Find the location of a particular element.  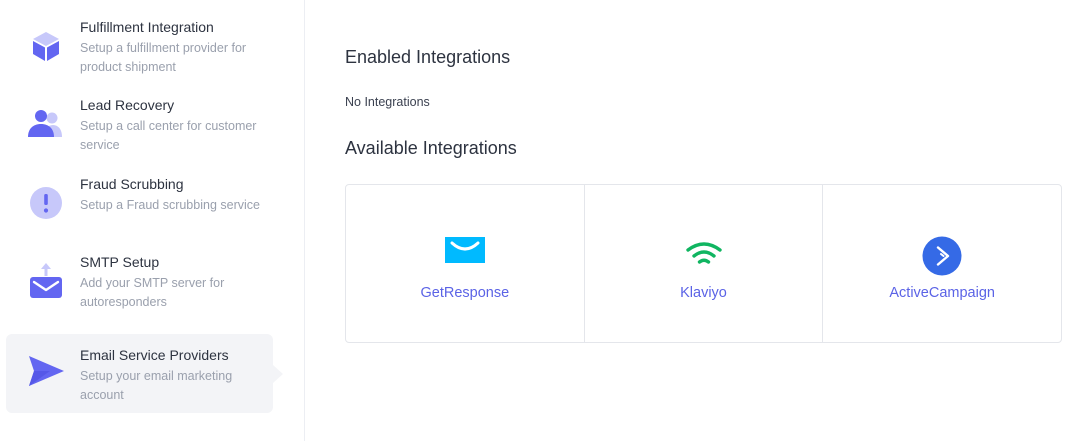

integration-card-activecampaign: ActiveCampaign is located at coordinates (942, 263).